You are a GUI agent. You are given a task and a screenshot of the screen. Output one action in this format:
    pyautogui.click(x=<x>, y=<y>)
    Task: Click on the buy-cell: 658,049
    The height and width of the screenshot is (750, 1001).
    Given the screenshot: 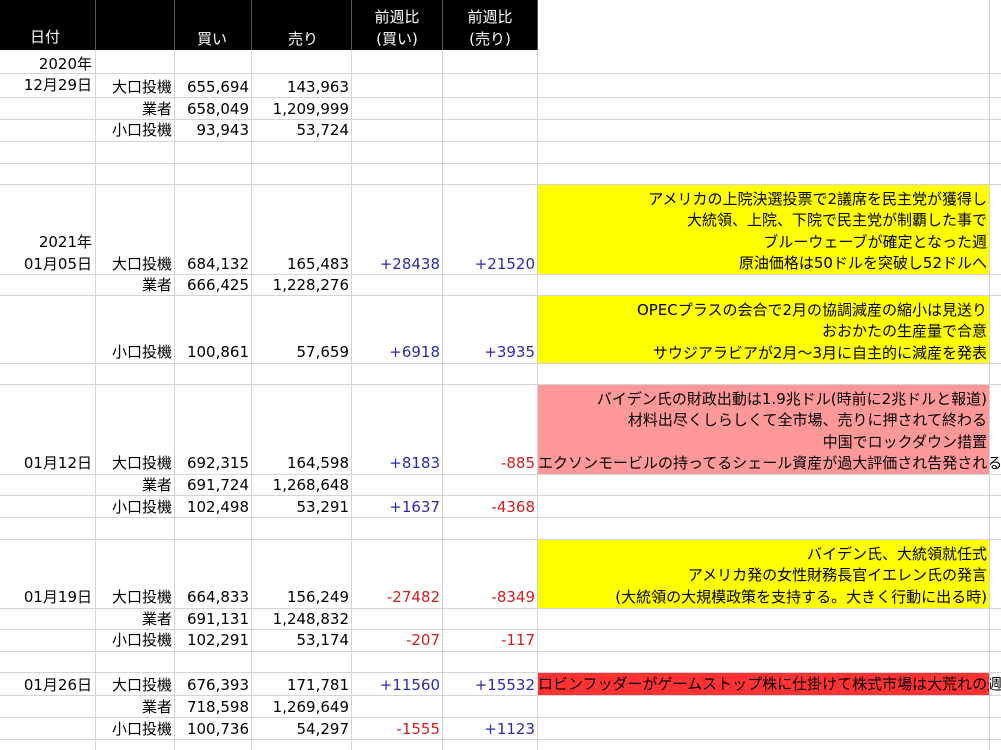 What is the action you would take?
    pyautogui.click(x=217, y=109)
    